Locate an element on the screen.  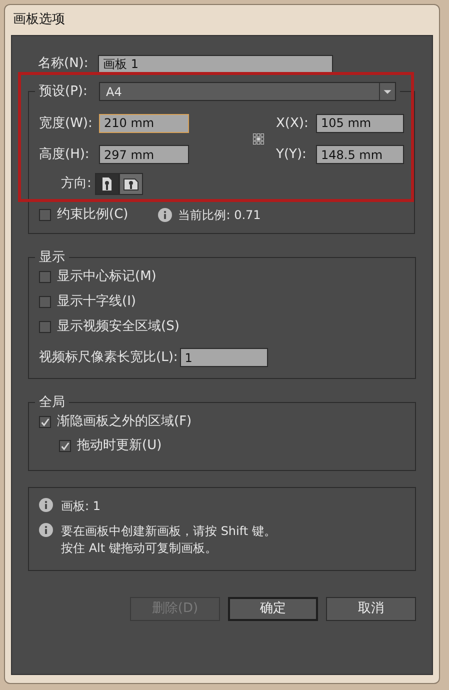
text-field: 297 mm is located at coordinates (144, 154).